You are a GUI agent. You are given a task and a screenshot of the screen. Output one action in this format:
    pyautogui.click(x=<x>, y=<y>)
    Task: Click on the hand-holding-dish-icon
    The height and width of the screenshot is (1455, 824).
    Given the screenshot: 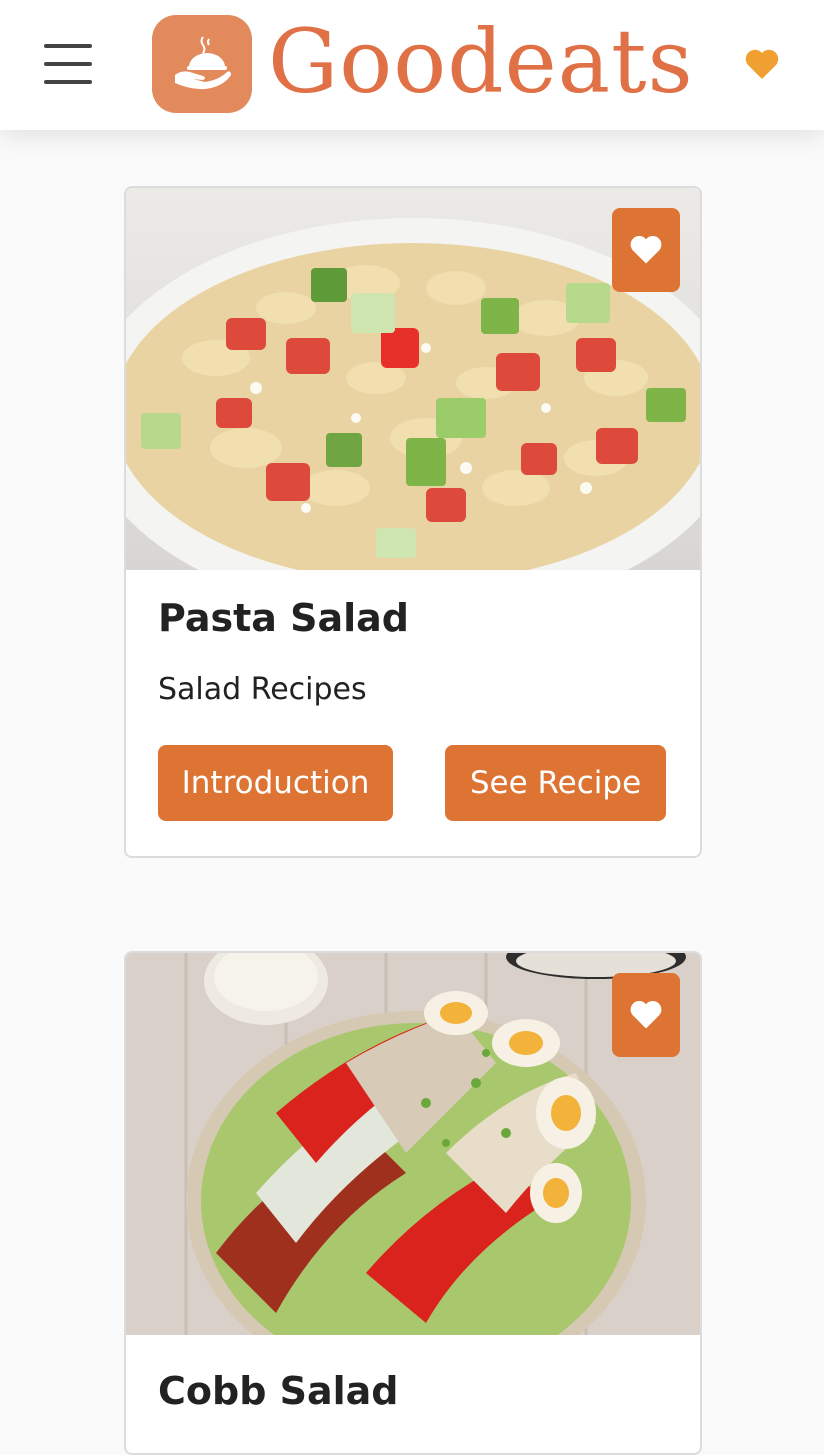 What is the action you would take?
    pyautogui.click(x=203, y=63)
    